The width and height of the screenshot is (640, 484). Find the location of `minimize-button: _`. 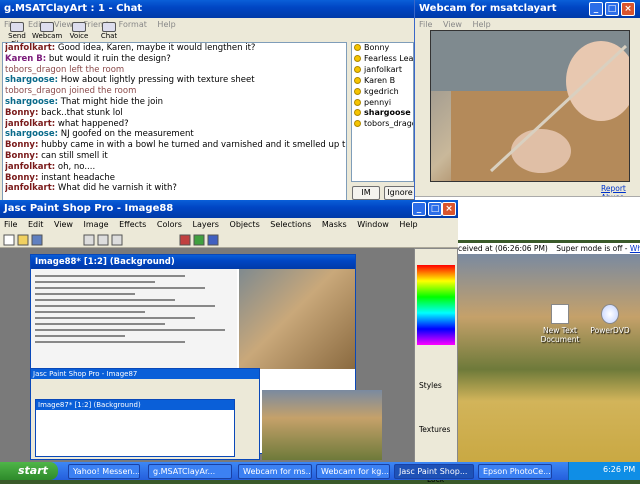

minimize-button: _ is located at coordinates (596, 9).